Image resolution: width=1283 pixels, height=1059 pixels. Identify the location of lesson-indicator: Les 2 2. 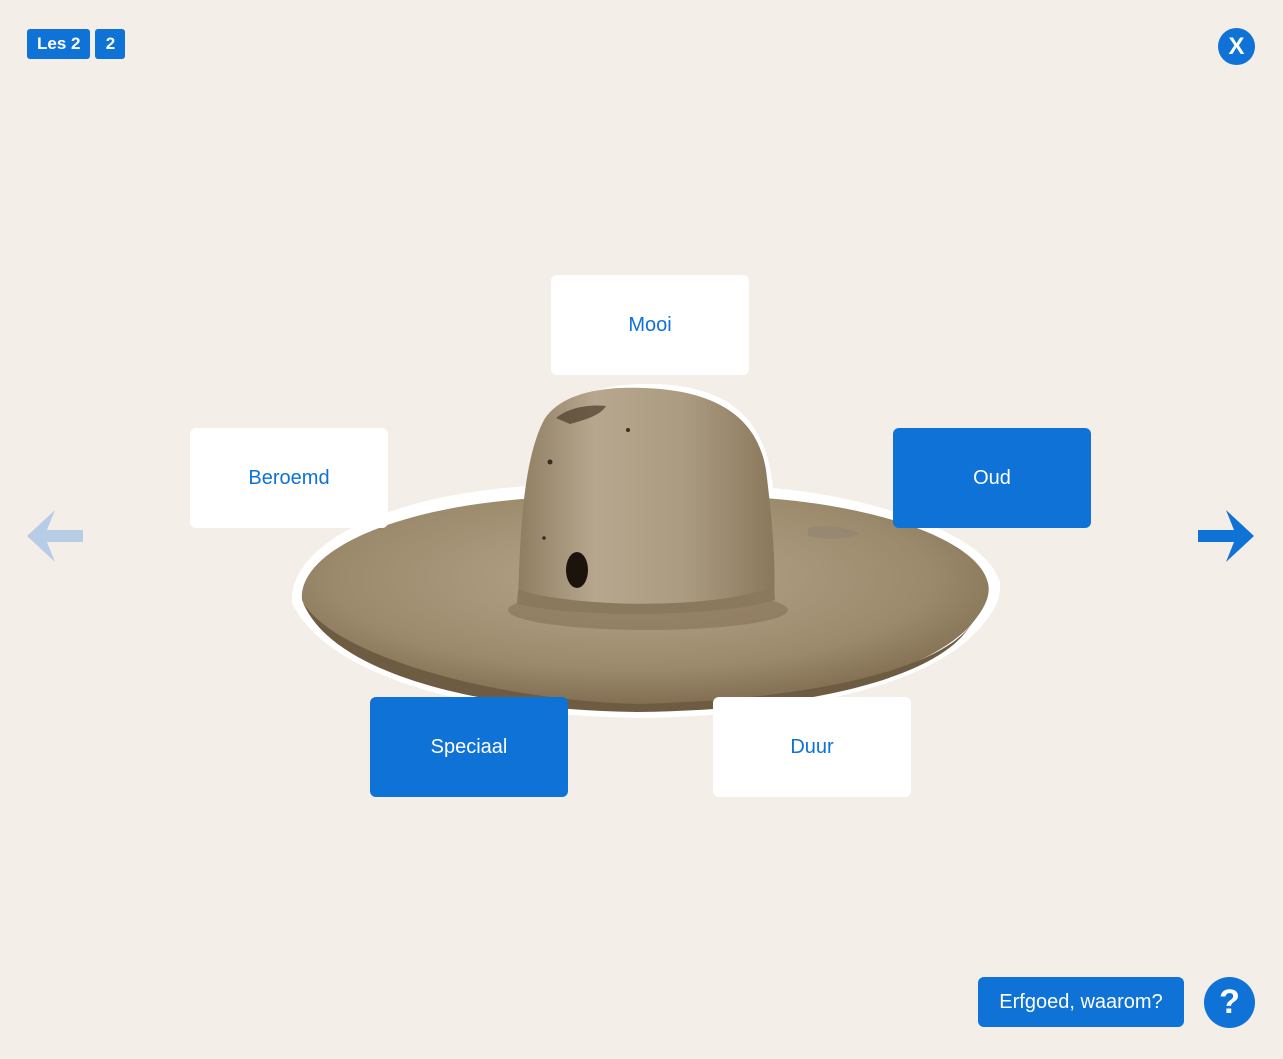
(76, 44).